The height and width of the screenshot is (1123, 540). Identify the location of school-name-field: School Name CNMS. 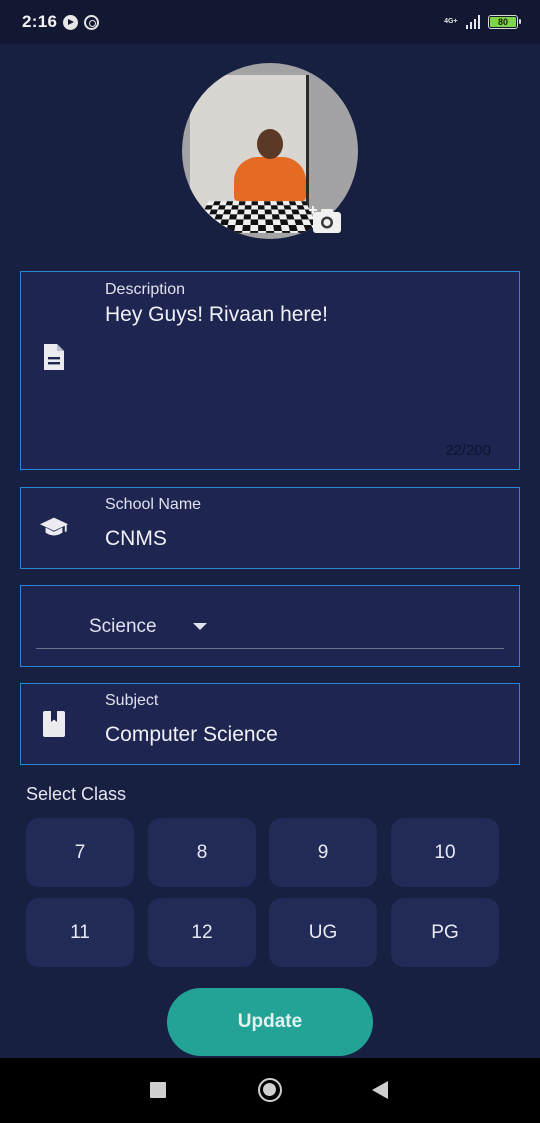
(270, 528).